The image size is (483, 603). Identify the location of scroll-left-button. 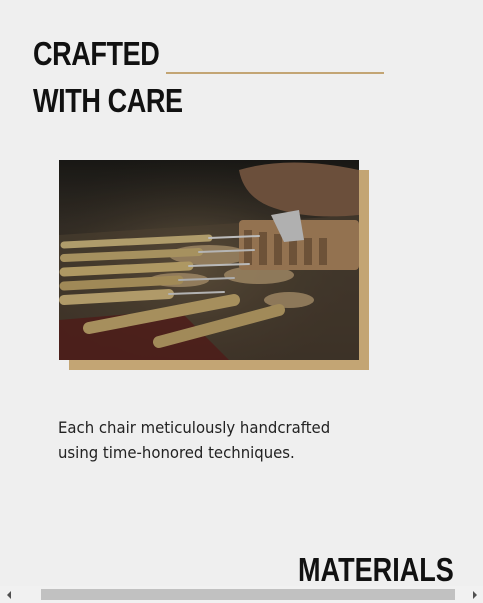
(8, 594).